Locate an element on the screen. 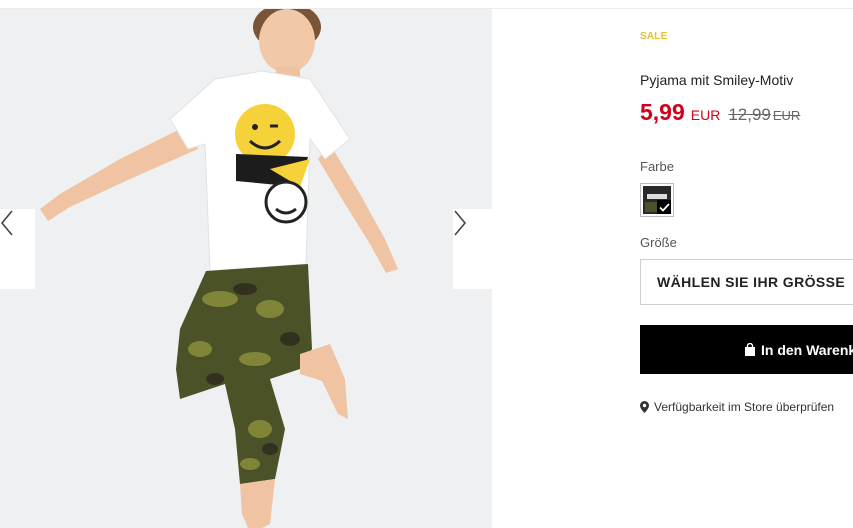  gallery-prev-button is located at coordinates (17, 249).